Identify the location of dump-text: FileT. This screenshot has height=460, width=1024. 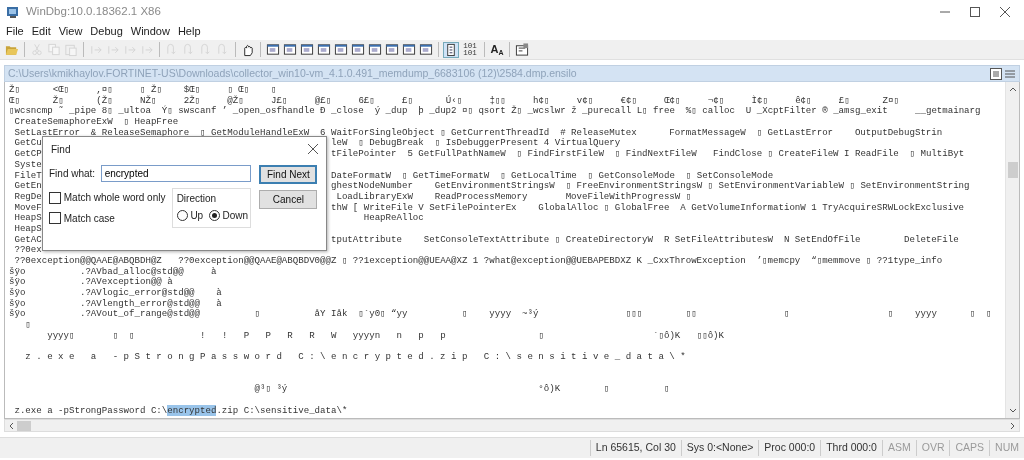
(27, 176).